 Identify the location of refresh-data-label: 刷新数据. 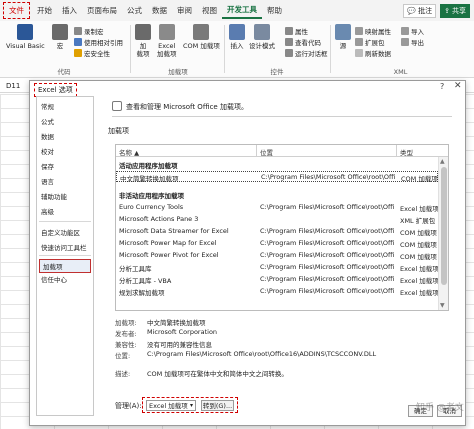
(378, 54).